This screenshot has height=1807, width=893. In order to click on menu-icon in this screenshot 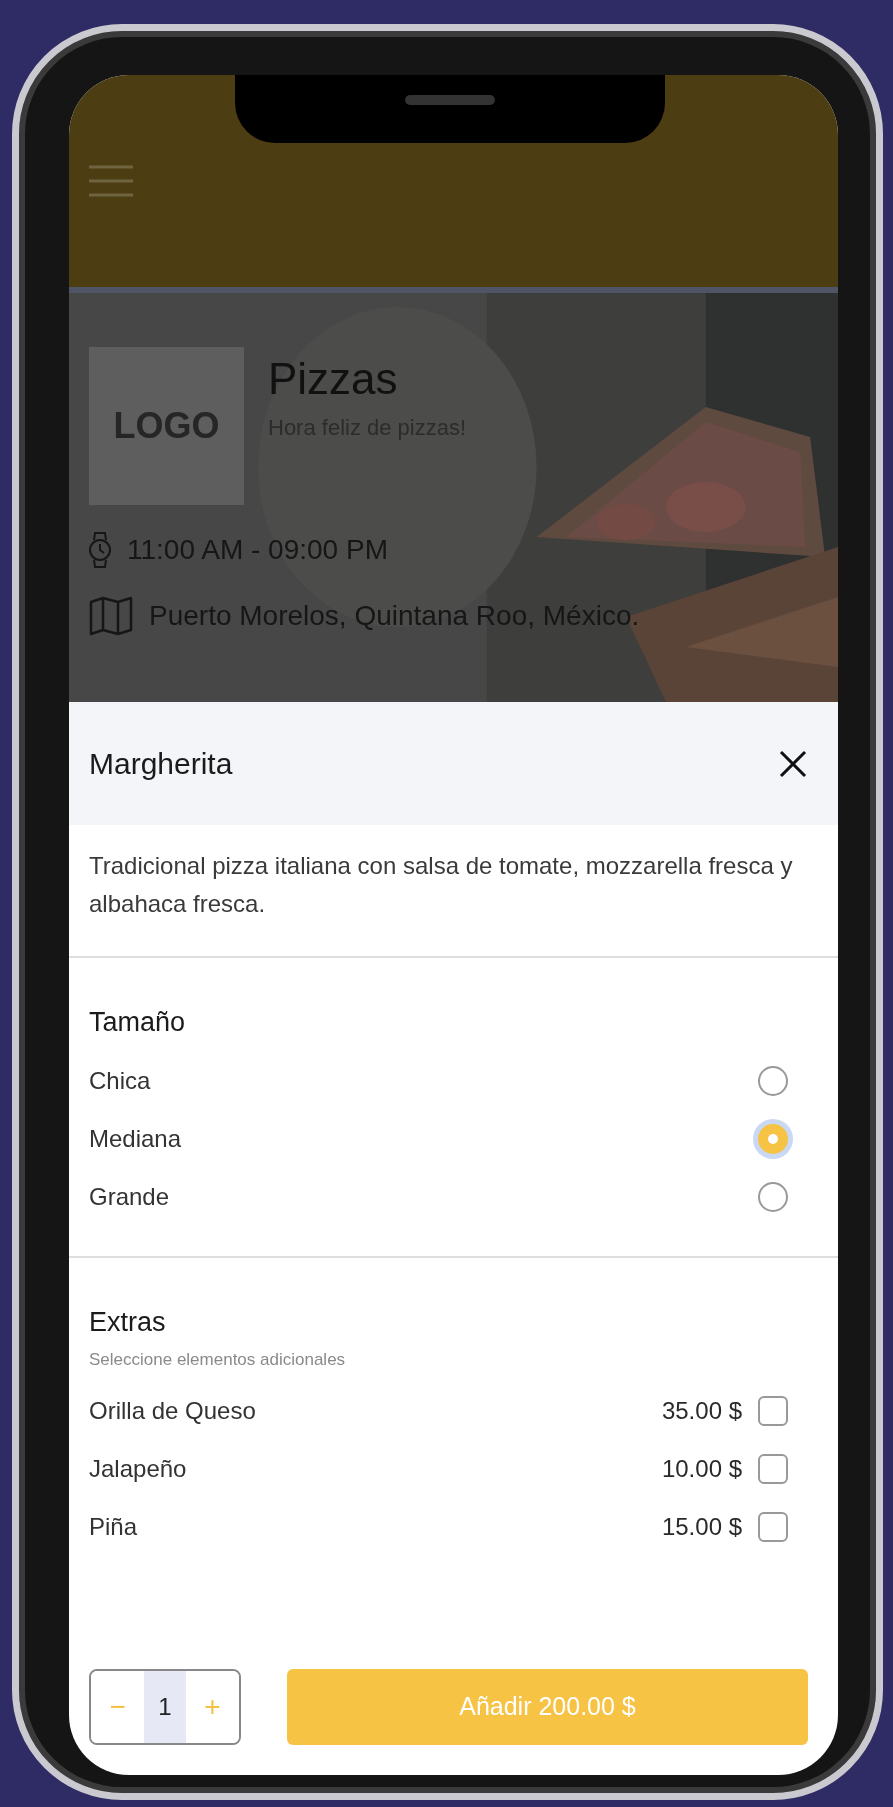, I will do `click(111, 181)`.